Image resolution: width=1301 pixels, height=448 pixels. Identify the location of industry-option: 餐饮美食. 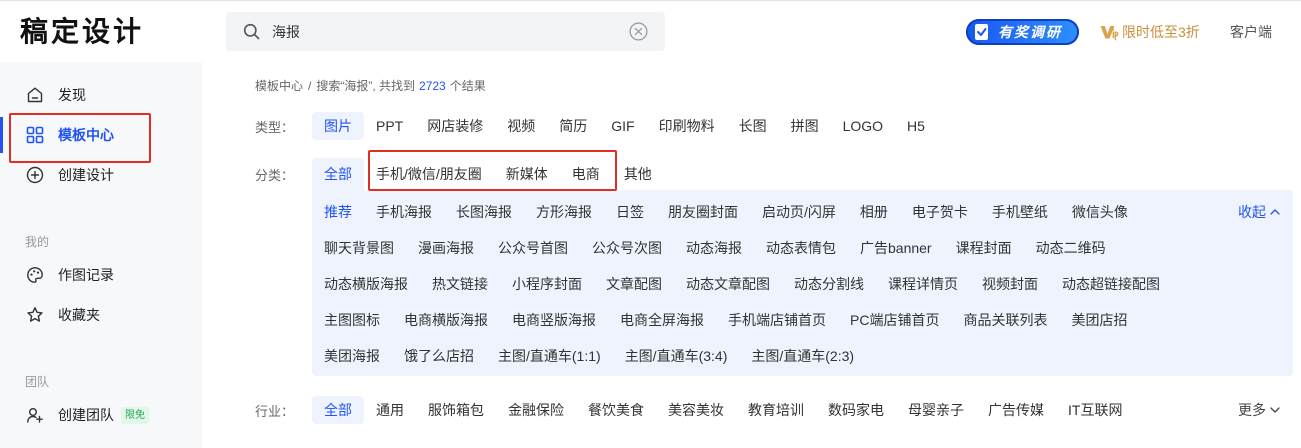
(616, 410).